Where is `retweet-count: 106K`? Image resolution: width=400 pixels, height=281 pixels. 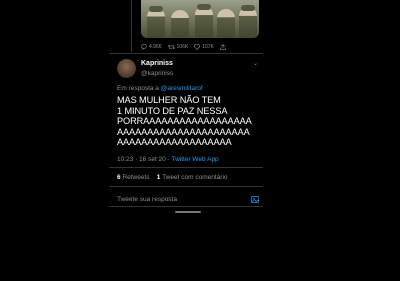
retweet-count: 106K is located at coordinates (182, 46).